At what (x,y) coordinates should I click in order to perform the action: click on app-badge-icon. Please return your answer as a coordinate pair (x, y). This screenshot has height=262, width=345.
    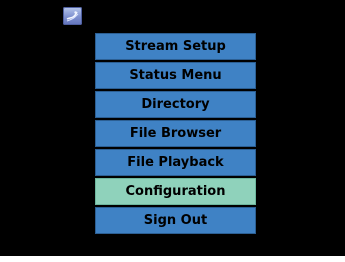
    Looking at the image, I should click on (72, 16).